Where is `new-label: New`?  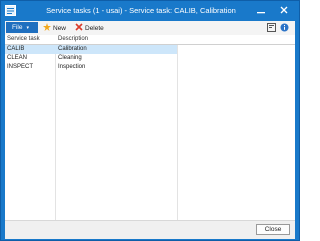 new-label: New is located at coordinates (60, 28).